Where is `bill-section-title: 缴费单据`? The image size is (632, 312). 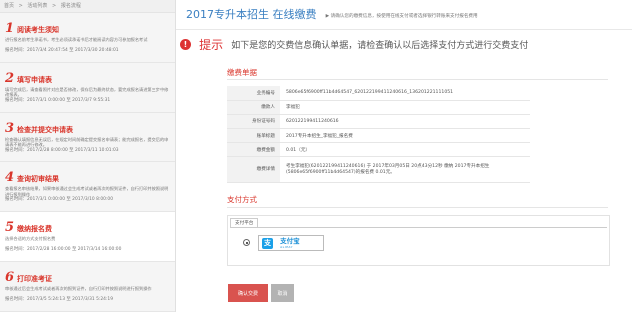
bill-section-title: 缴费单据 is located at coordinates (242, 72).